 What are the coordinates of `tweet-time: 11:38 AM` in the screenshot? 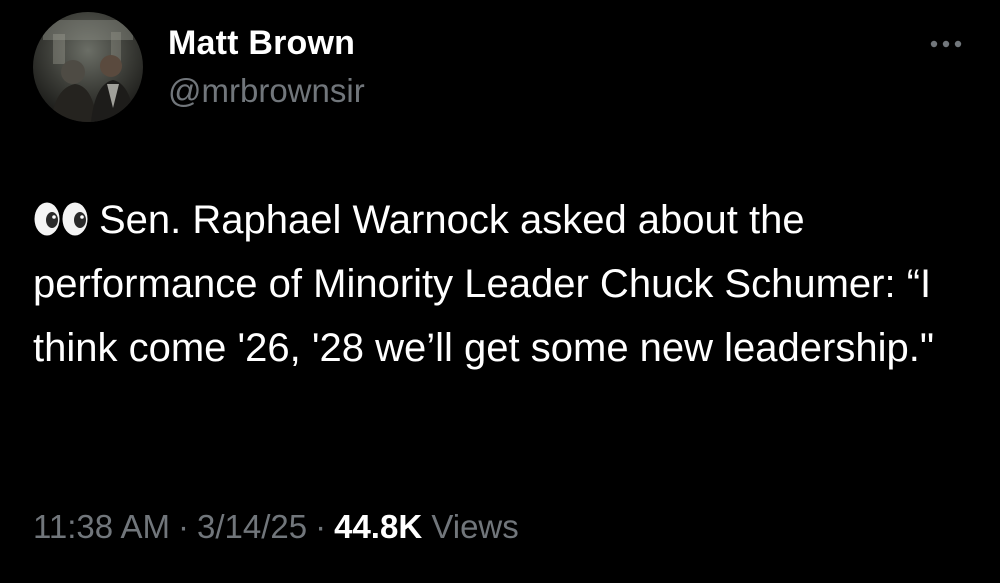 It's located at (101, 526).